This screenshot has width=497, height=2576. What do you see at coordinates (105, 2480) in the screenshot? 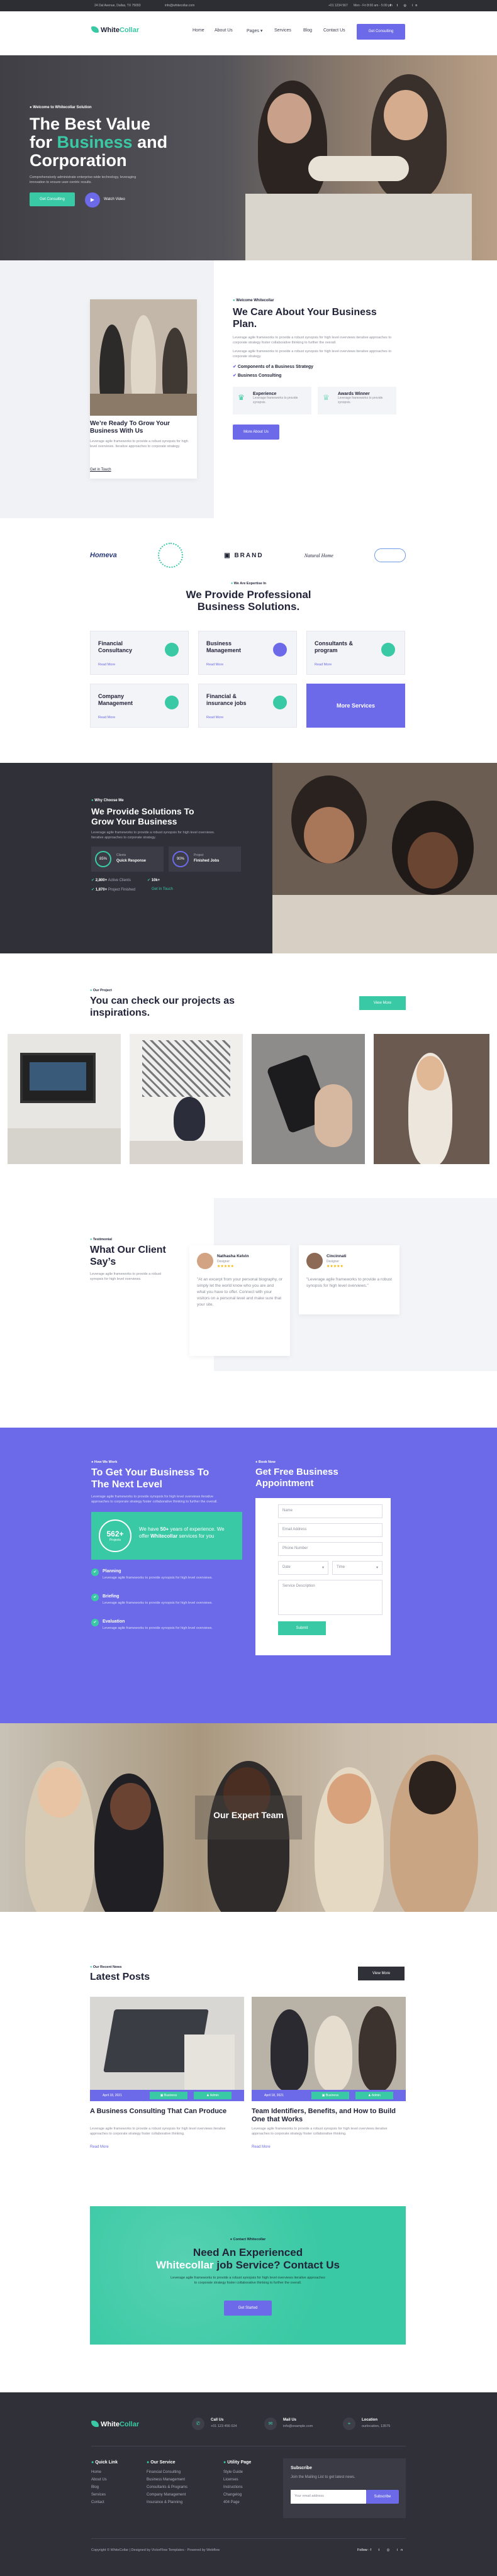
I see `footer-link: About Us` at bounding box center [105, 2480].